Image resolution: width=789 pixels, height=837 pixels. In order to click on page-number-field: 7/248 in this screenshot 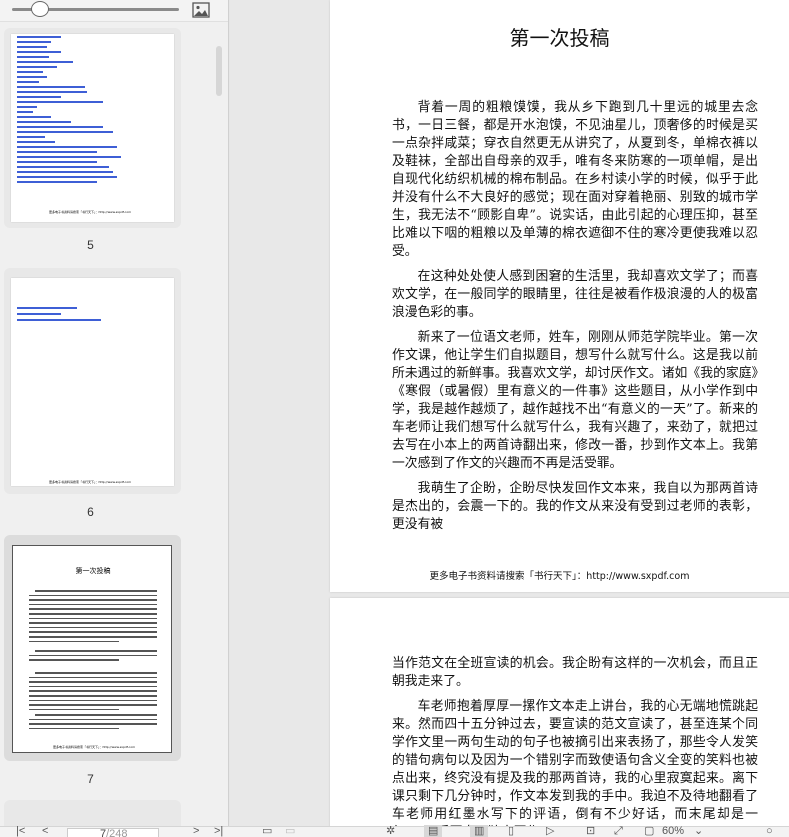, I will do `click(113, 832)`.